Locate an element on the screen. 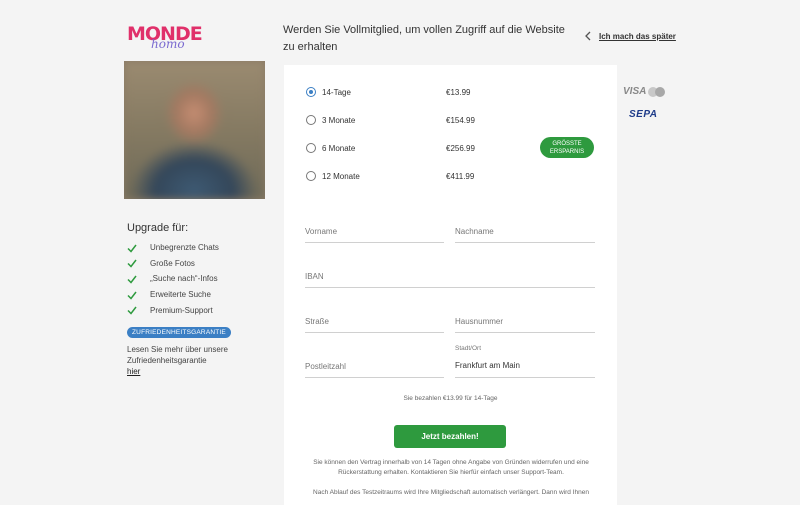  plan-label: 6 Monate is located at coordinates (339, 148).